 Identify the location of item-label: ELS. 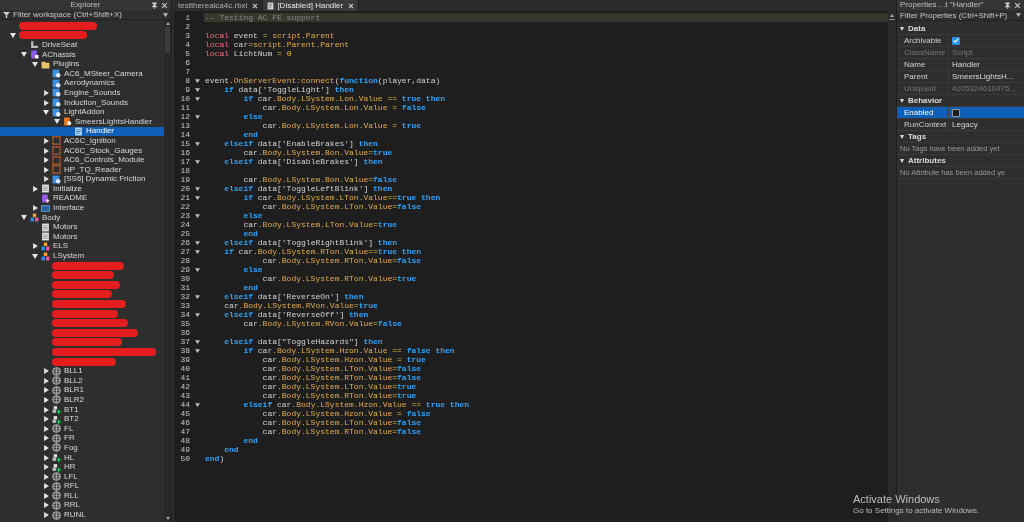
(61, 246).